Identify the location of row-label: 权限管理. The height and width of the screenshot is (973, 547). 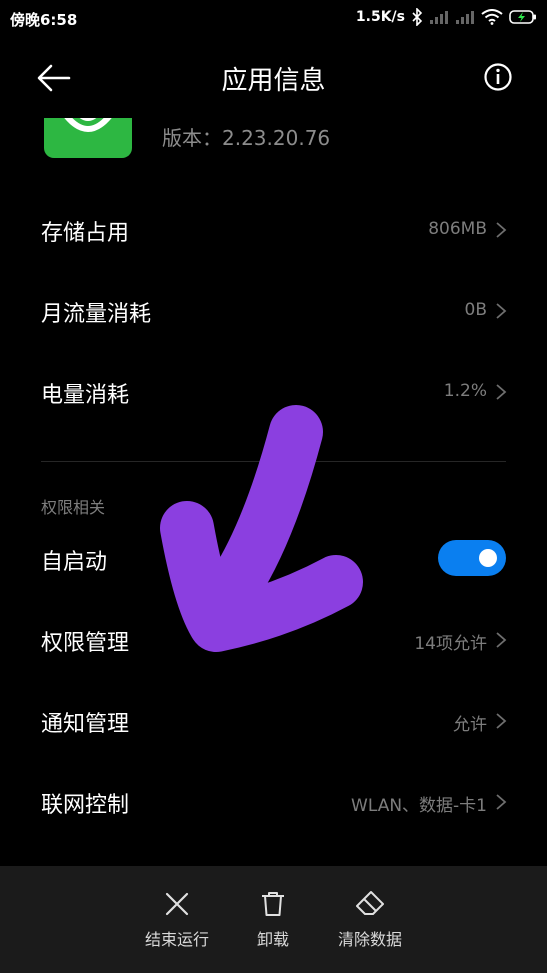
(85, 643).